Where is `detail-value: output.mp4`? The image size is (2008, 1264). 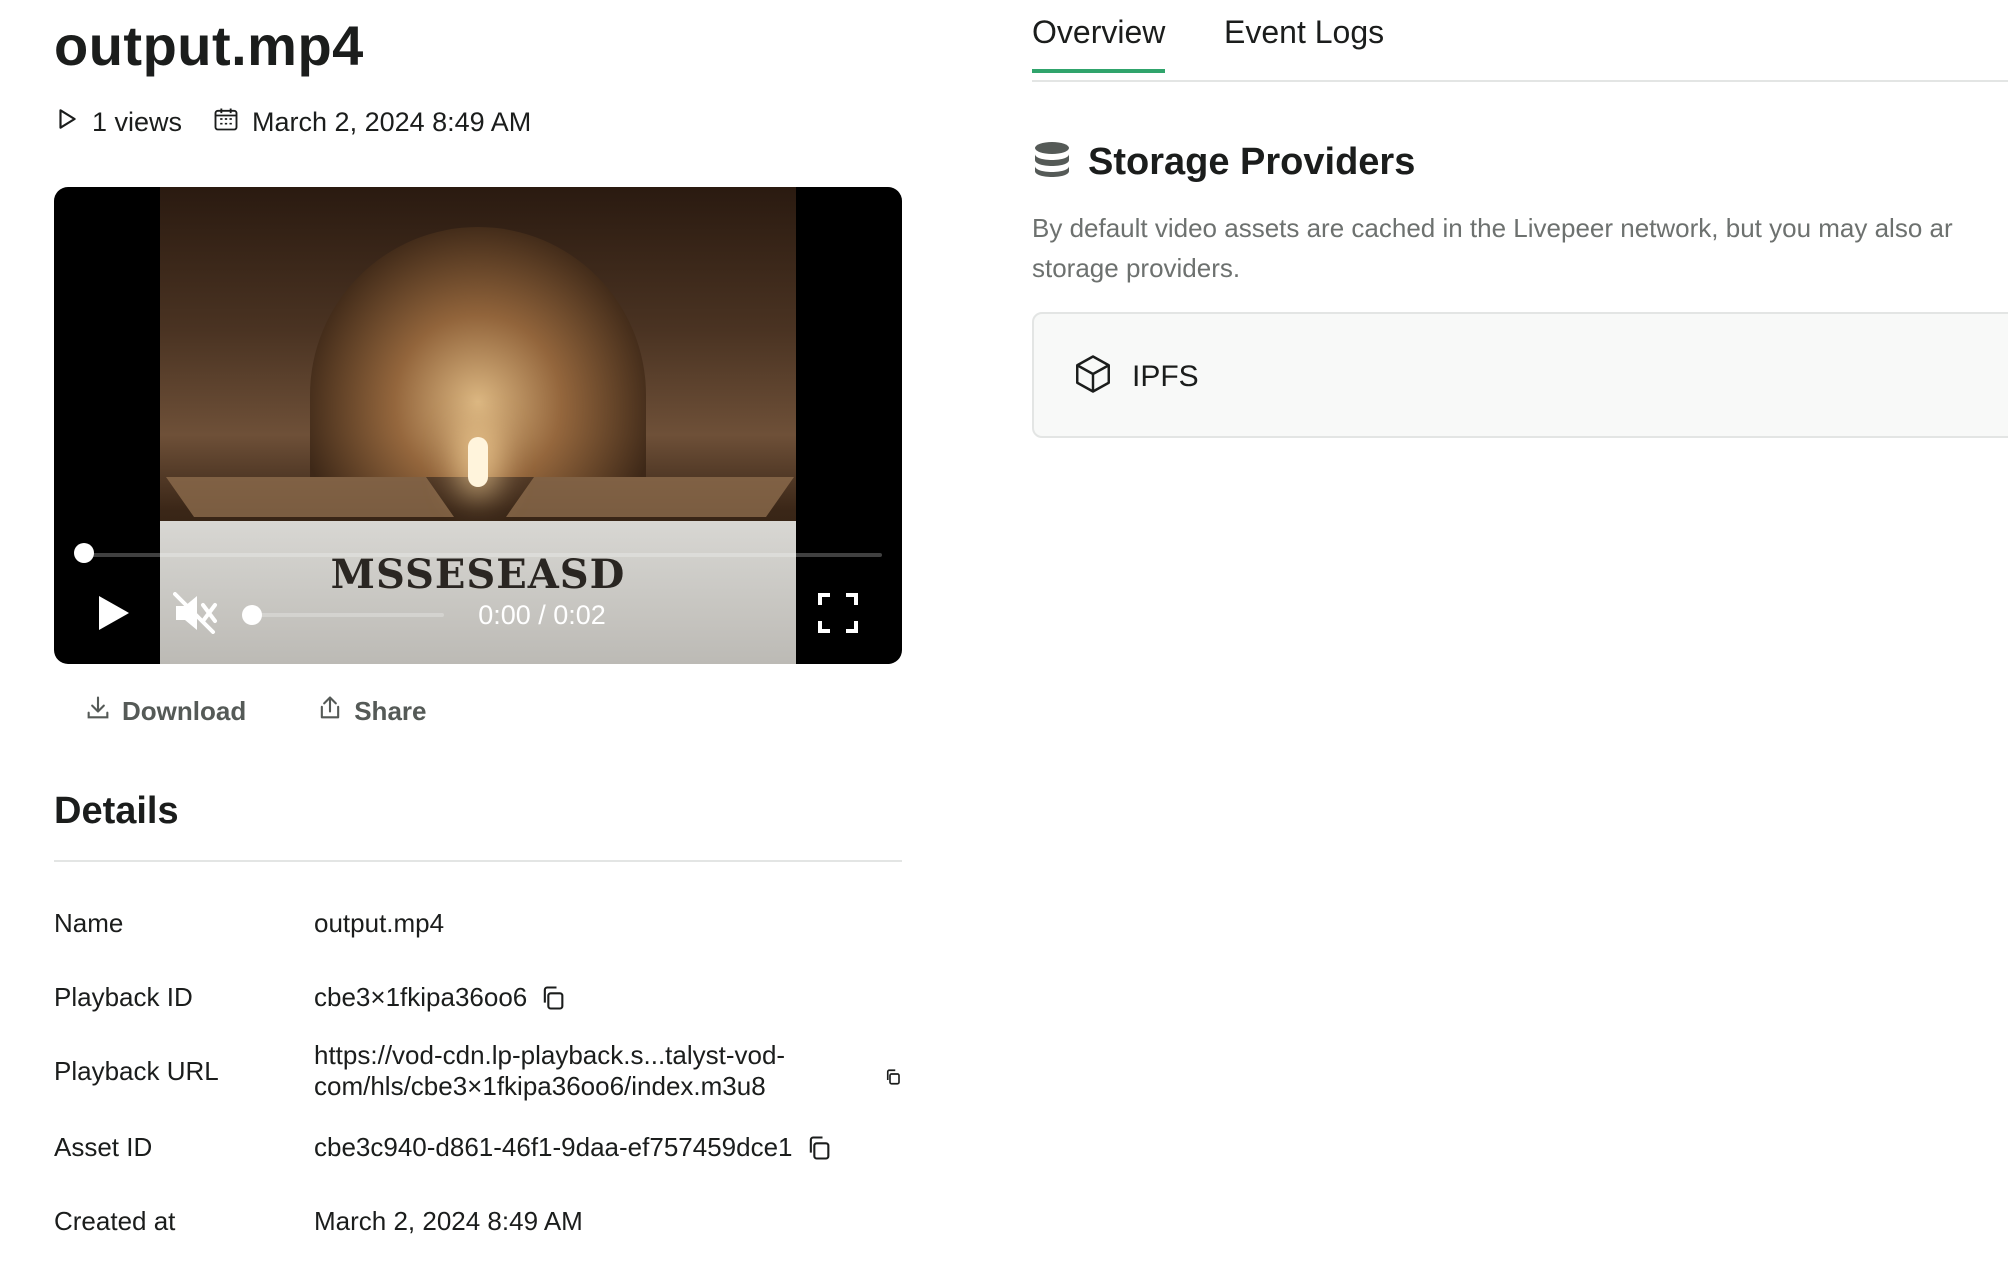
detail-value: output.mp4 is located at coordinates (379, 923).